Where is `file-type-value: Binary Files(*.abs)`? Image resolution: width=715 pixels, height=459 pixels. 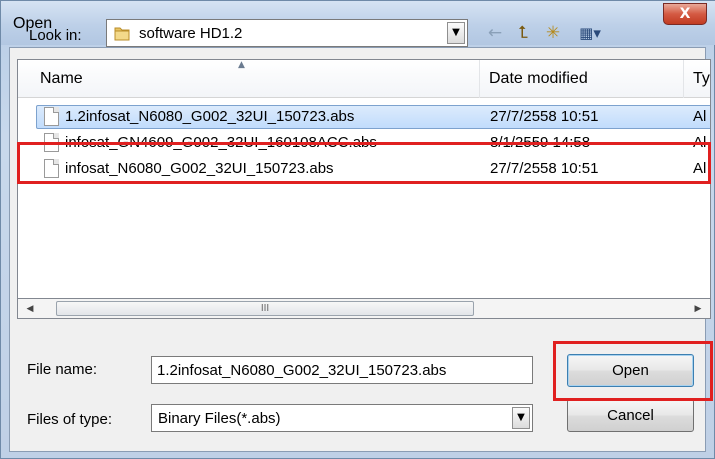
file-type-value: Binary Files(*.abs) is located at coordinates (219, 418).